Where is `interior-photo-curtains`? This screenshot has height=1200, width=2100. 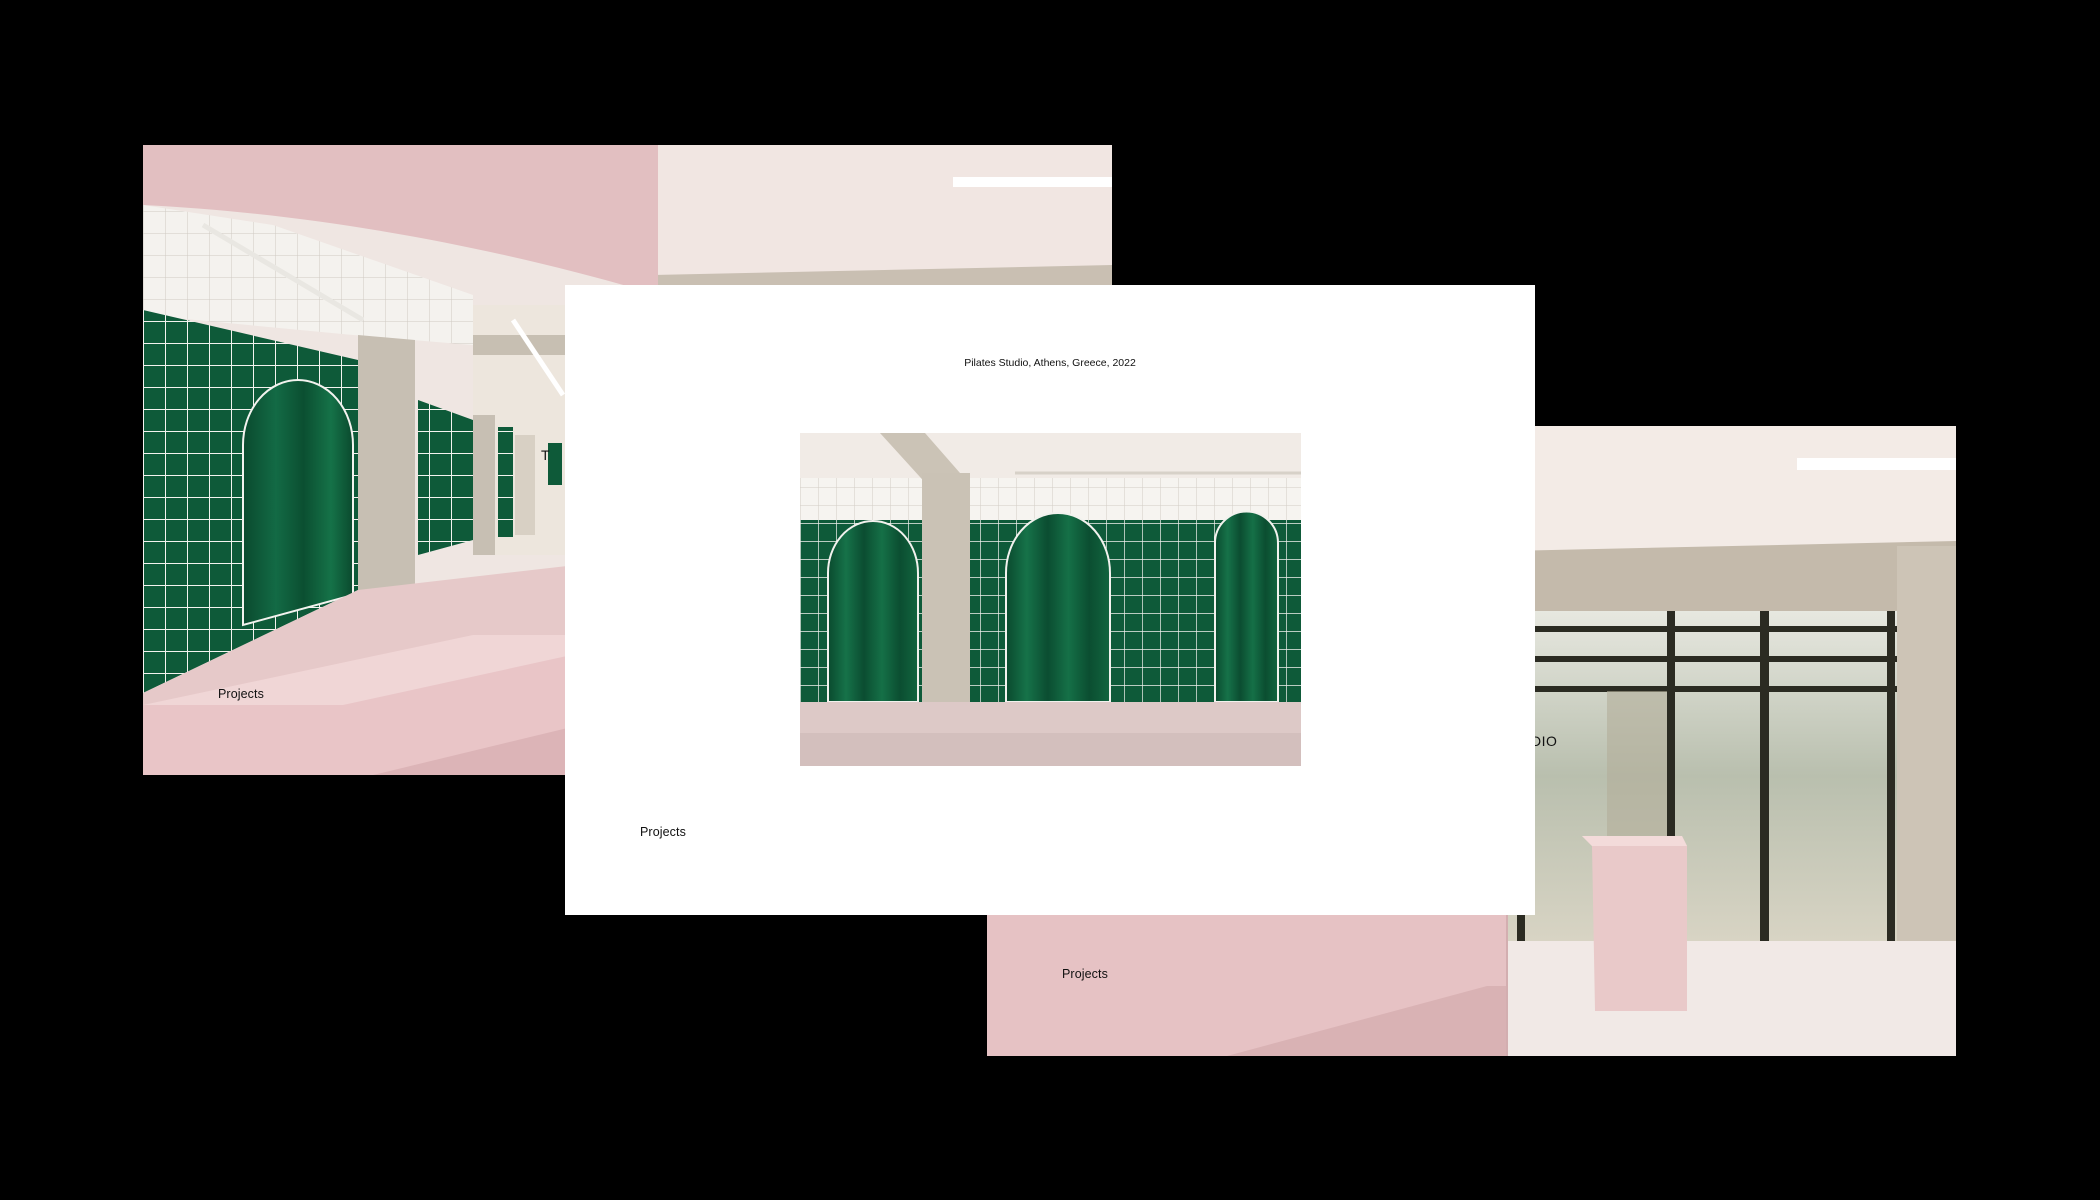 interior-photo-curtains is located at coordinates (1050, 599).